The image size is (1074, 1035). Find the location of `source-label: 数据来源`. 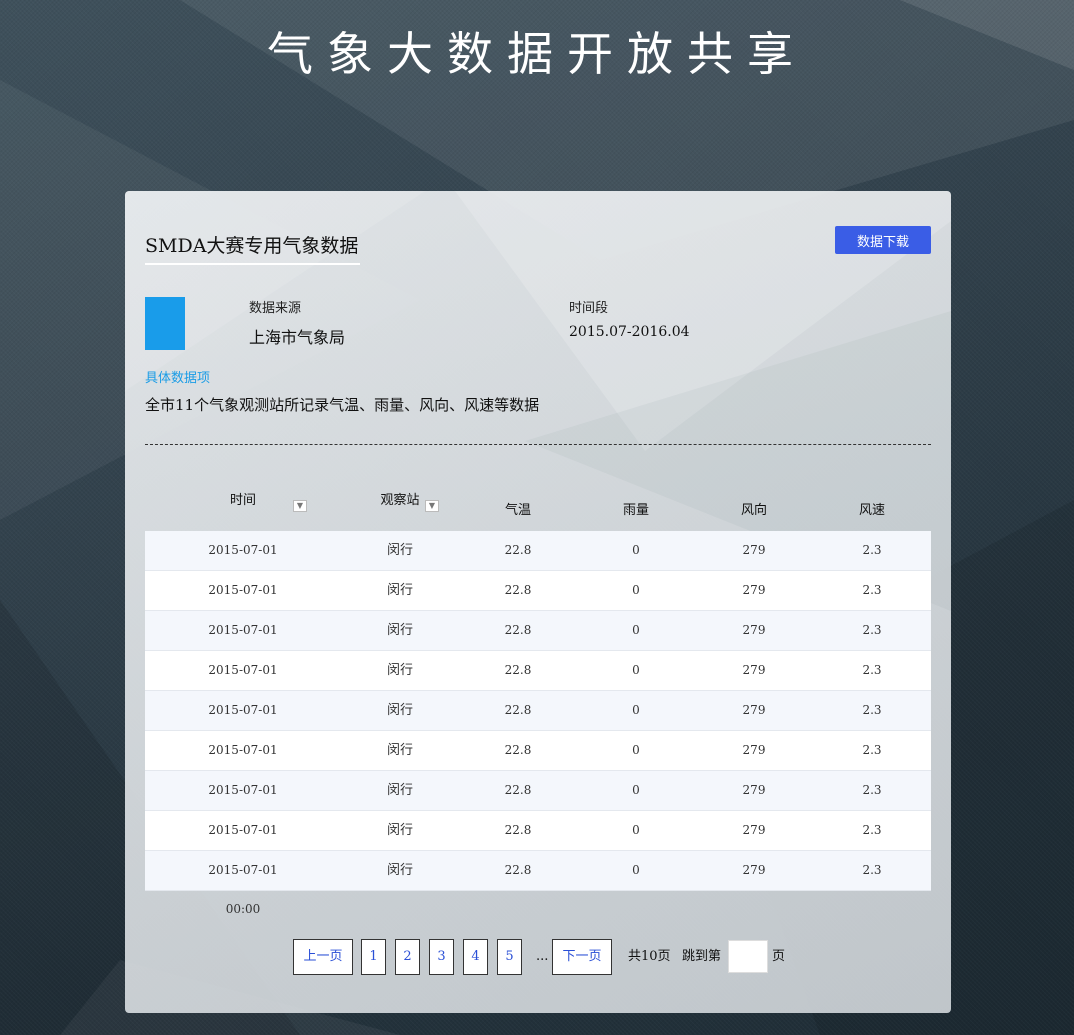

source-label: 数据来源 is located at coordinates (275, 308).